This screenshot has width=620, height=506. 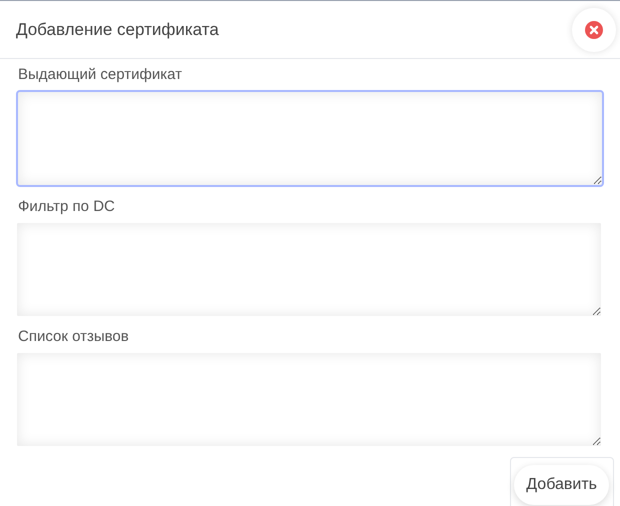 I want to click on dialog-title: Добавление сертификата, so click(x=117, y=29).